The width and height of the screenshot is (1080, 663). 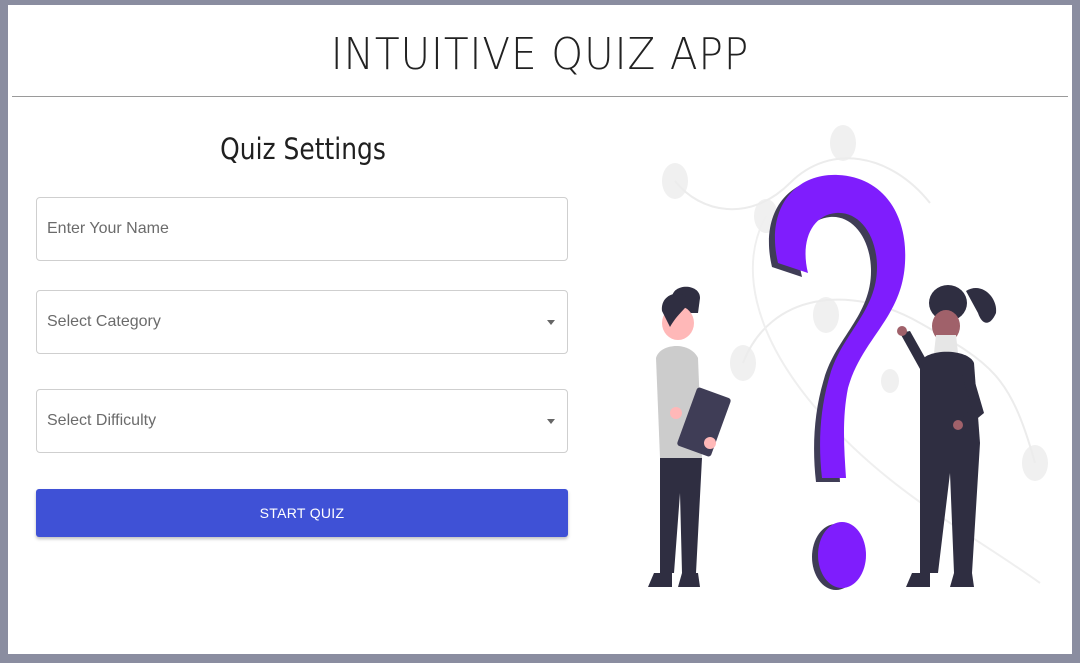 What do you see at coordinates (102, 420) in the screenshot?
I see `difficulty-select-label: Select Difficulty` at bounding box center [102, 420].